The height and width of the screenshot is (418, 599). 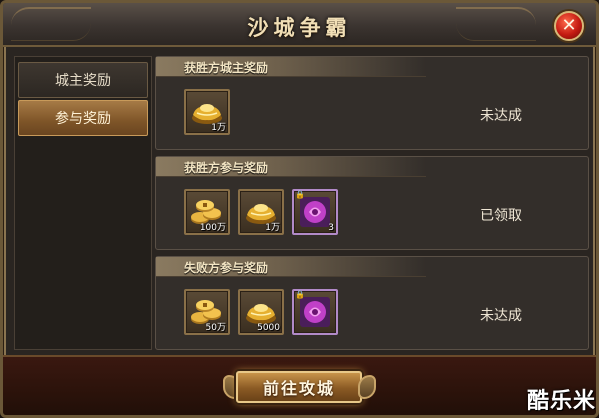 What do you see at coordinates (291, 67) in the screenshot?
I see `panel-header: 获胜方城主奖励` at bounding box center [291, 67].